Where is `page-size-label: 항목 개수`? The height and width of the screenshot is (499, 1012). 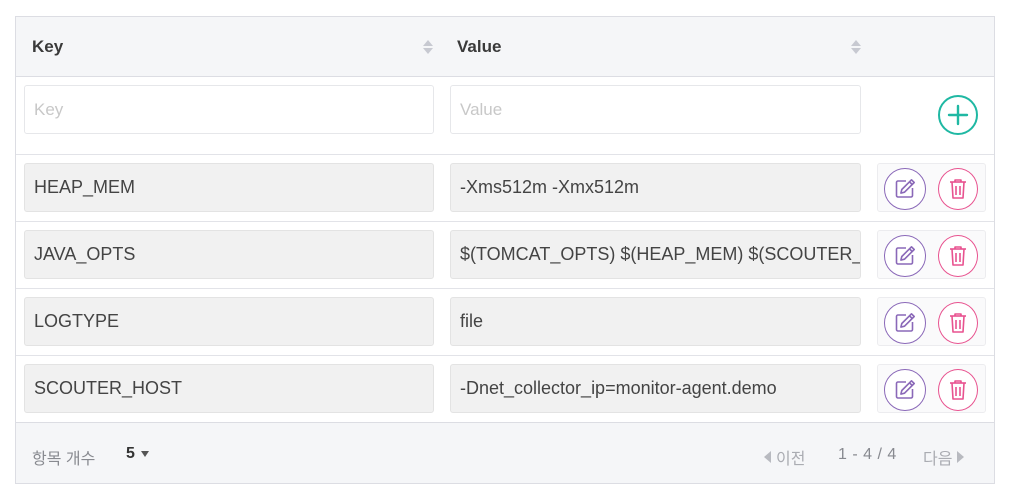 page-size-label: 항목 개수 is located at coordinates (64, 459).